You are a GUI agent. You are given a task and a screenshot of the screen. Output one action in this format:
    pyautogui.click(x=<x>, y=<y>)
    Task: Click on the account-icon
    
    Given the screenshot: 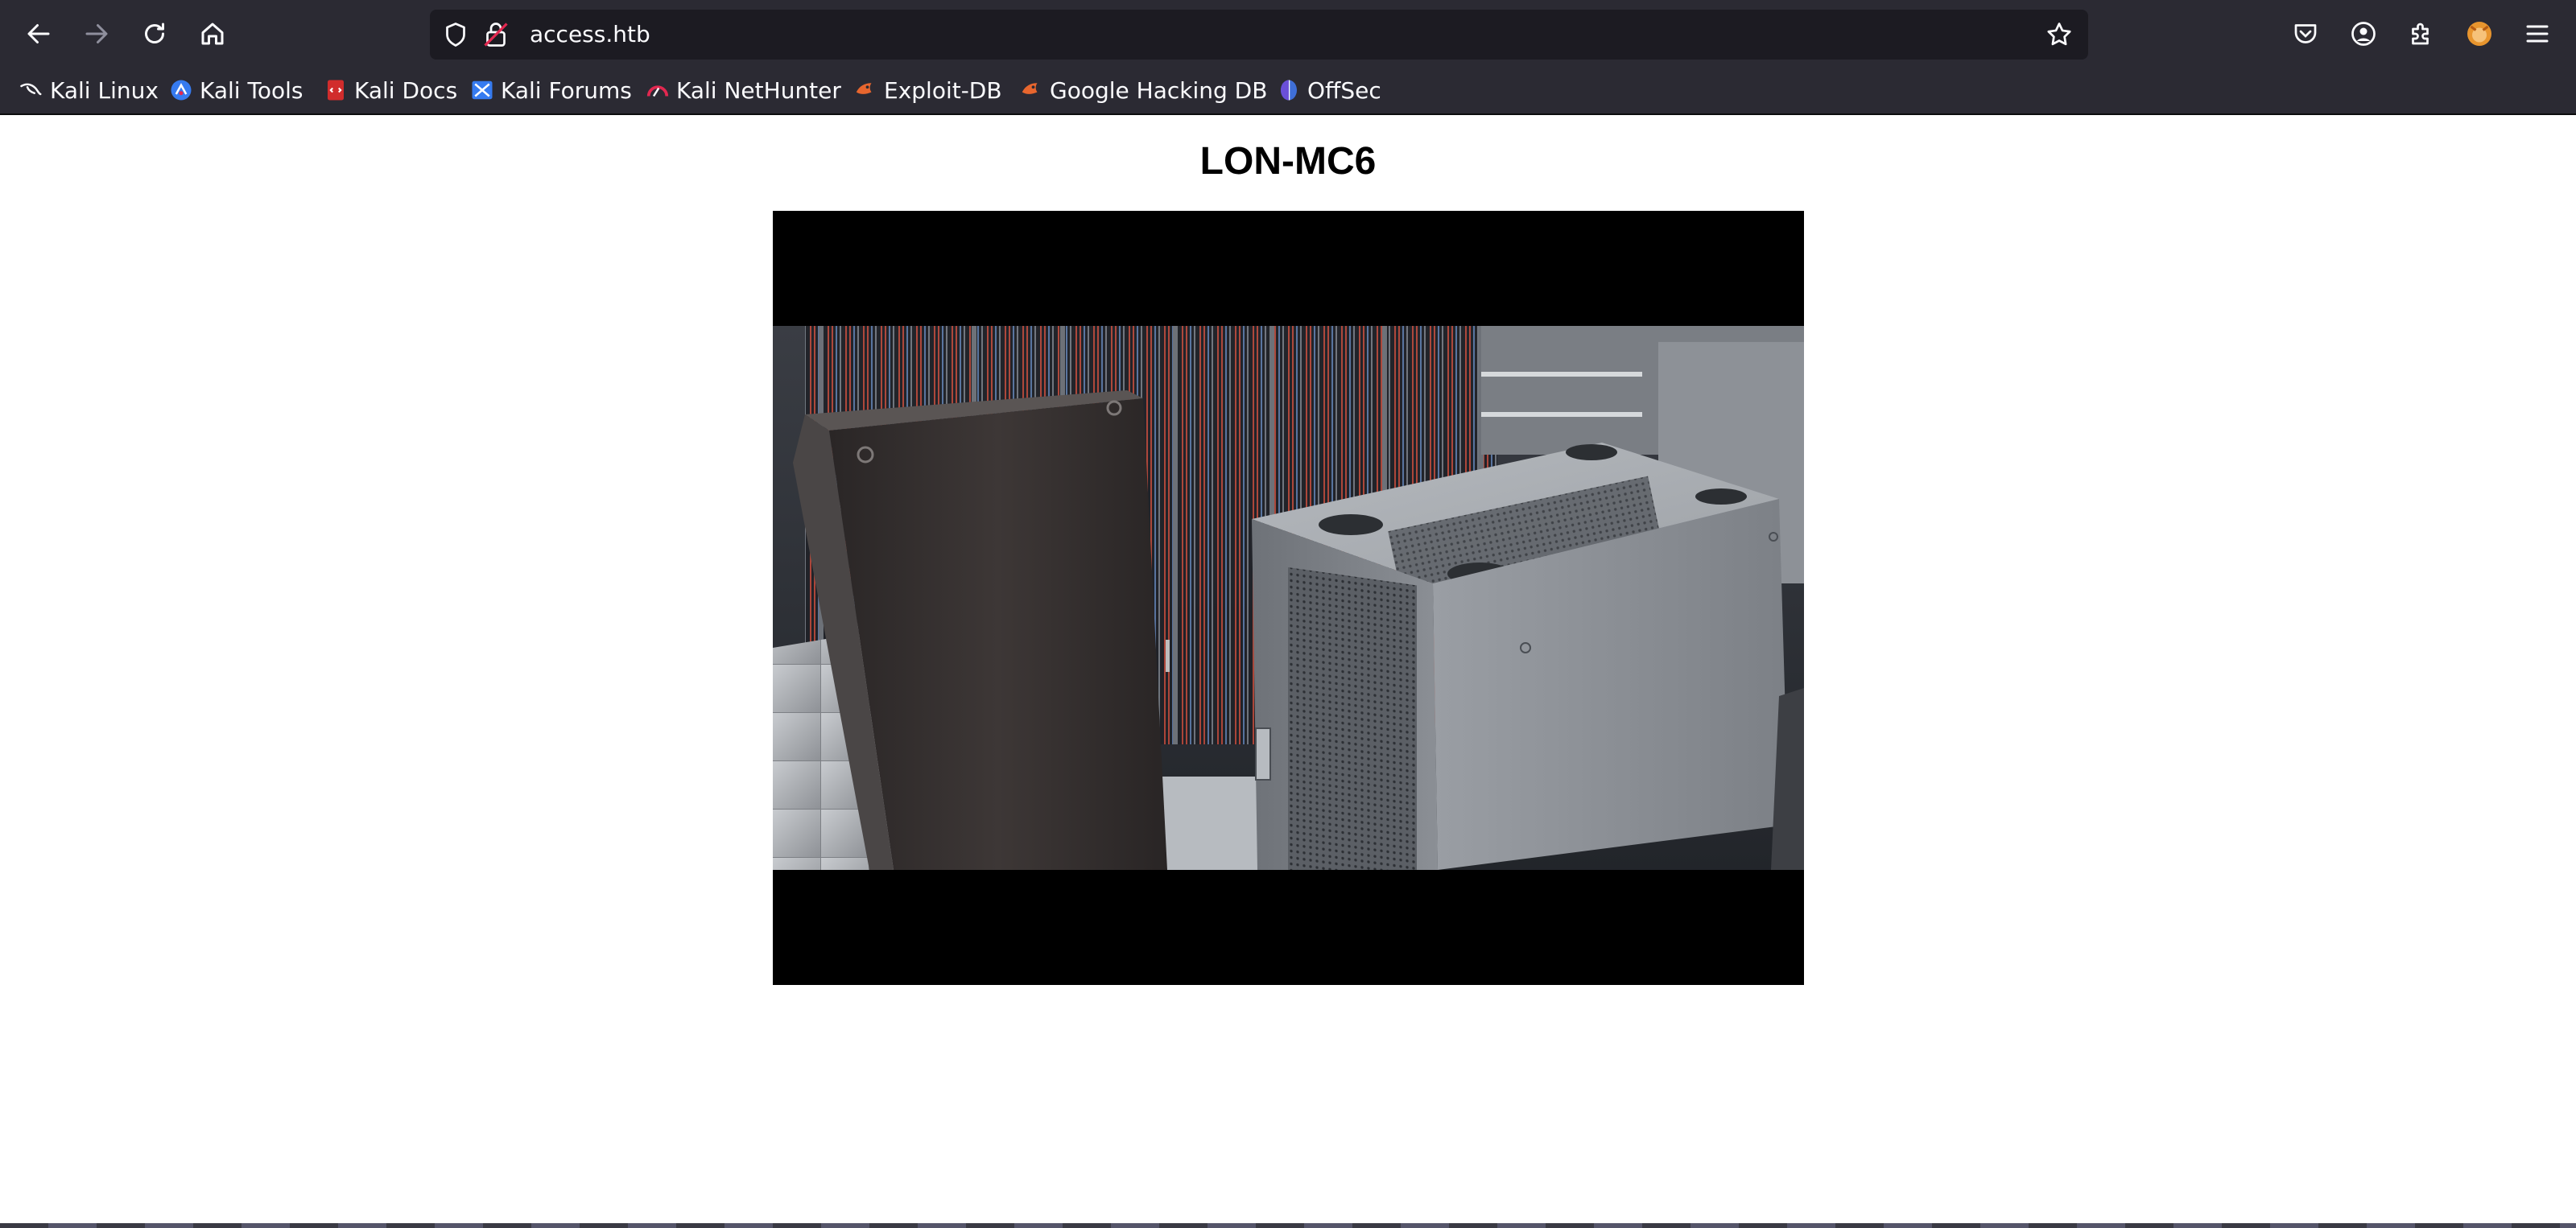 What is the action you would take?
    pyautogui.click(x=2363, y=34)
    